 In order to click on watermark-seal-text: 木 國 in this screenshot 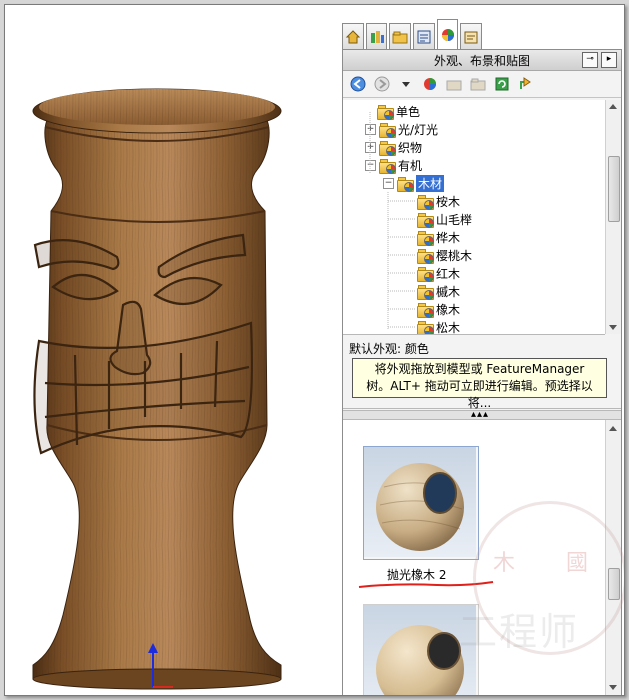, I will do `click(551, 563)`.